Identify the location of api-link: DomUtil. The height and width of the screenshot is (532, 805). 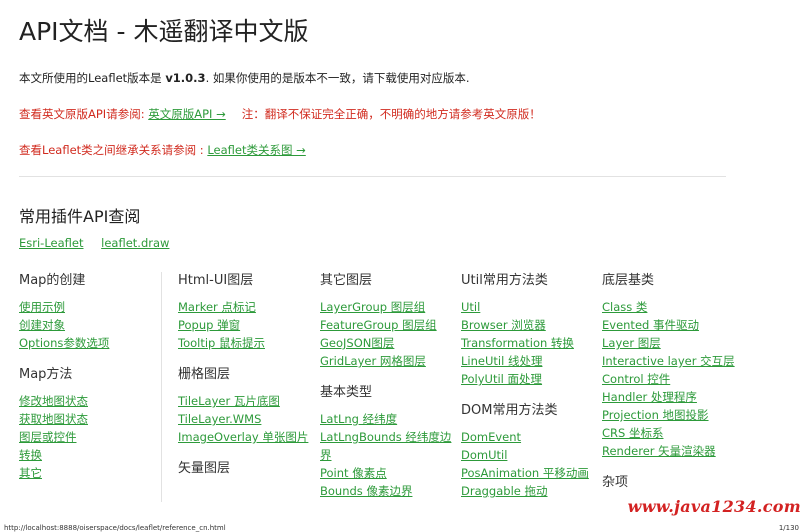
(484, 455).